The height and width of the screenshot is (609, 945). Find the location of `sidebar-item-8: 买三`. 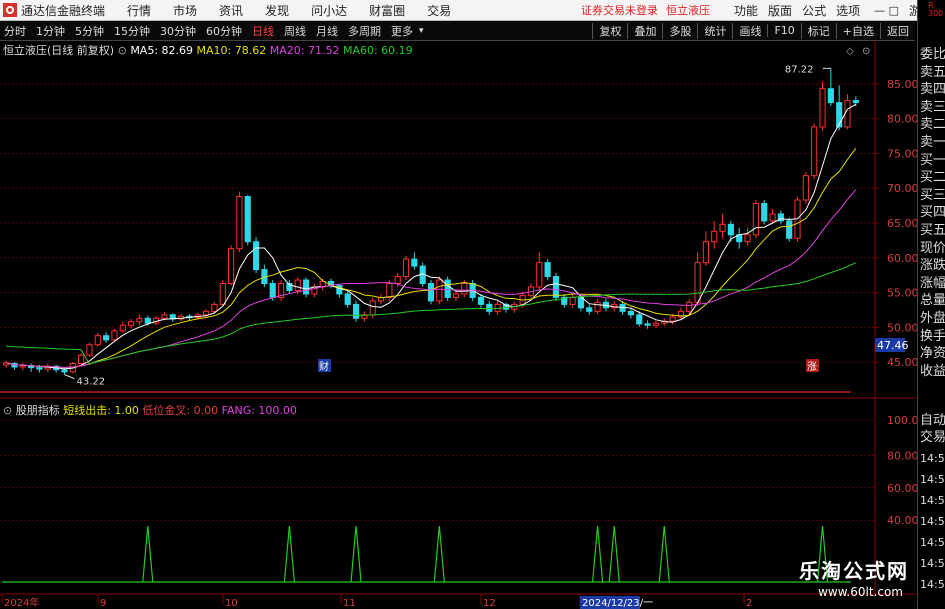

sidebar-item-8: 买三 is located at coordinates (932, 195).